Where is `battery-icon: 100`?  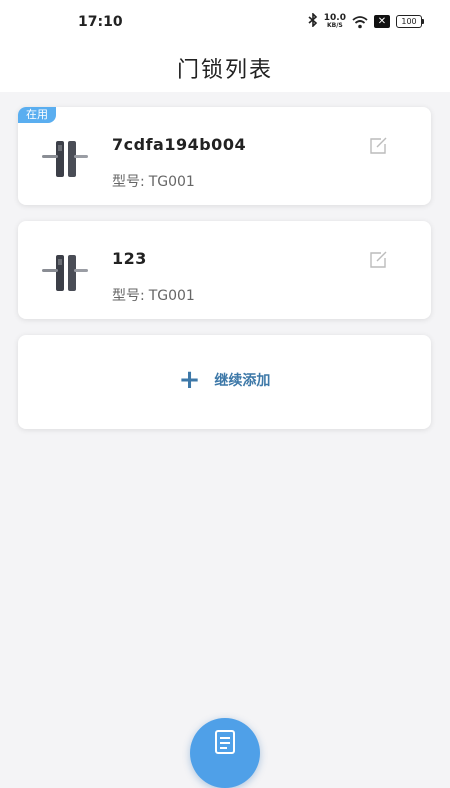 battery-icon: 100 is located at coordinates (409, 21).